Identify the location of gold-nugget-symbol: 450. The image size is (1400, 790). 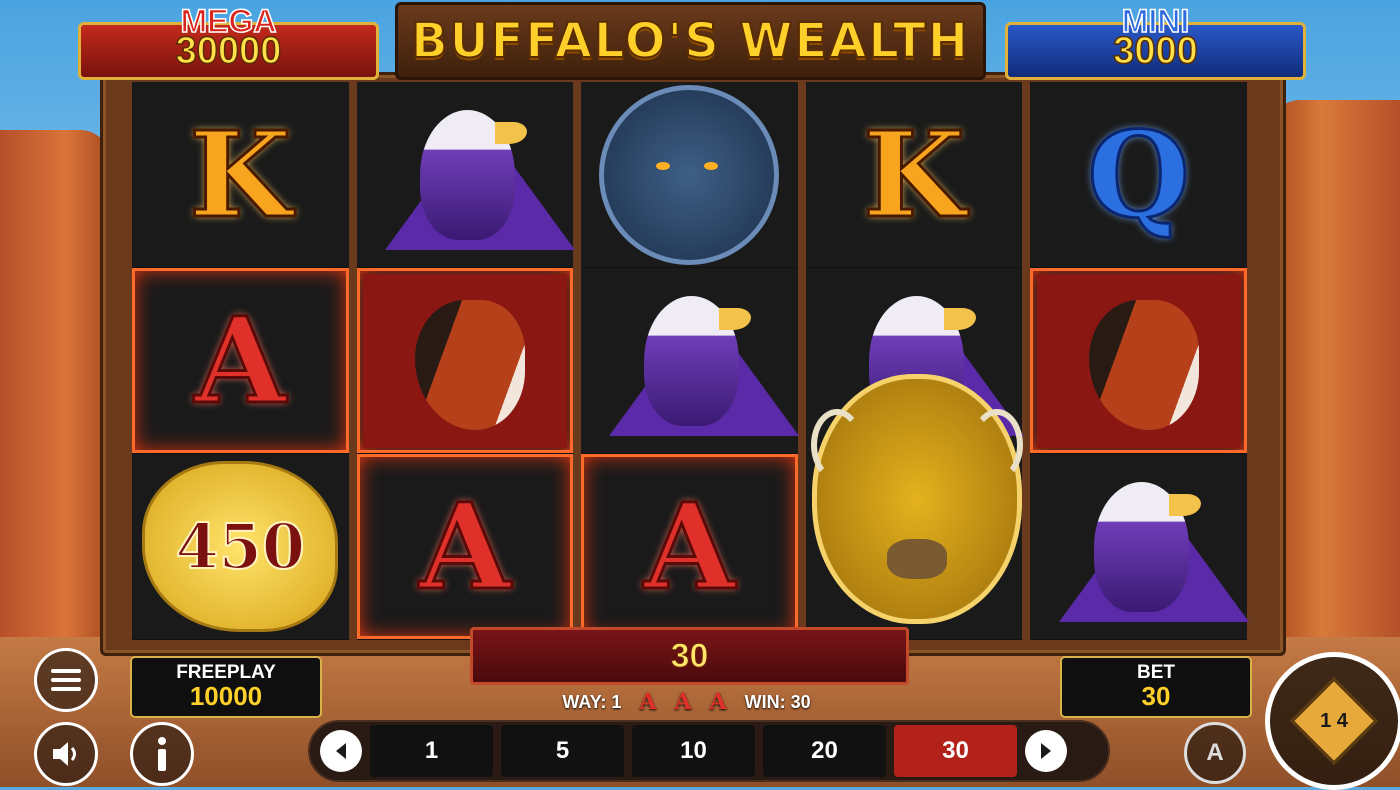
(240, 546).